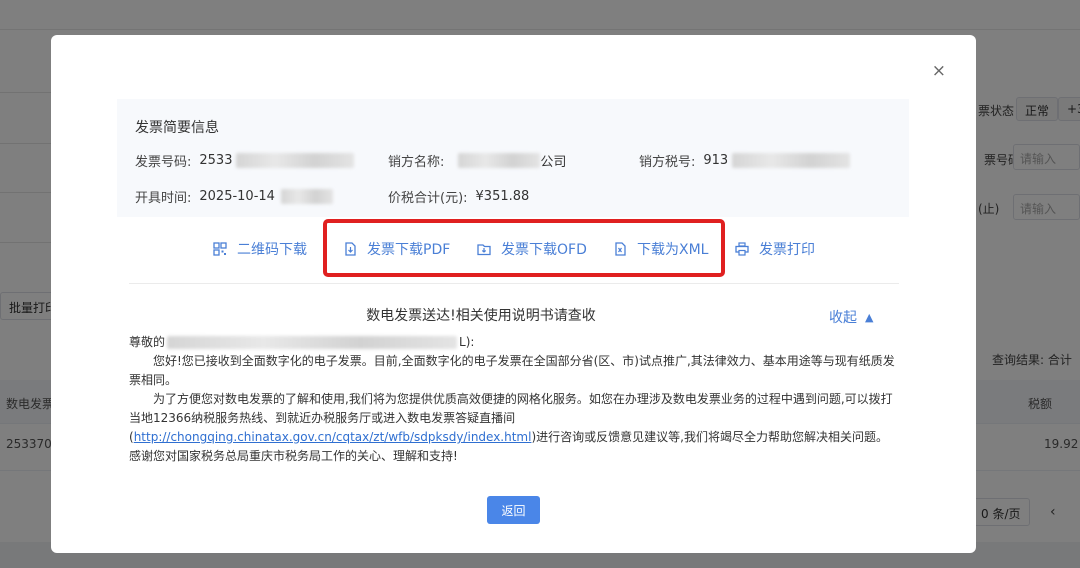  Describe the element at coordinates (220, 249) in the screenshot. I see `qr-code-icon` at that location.